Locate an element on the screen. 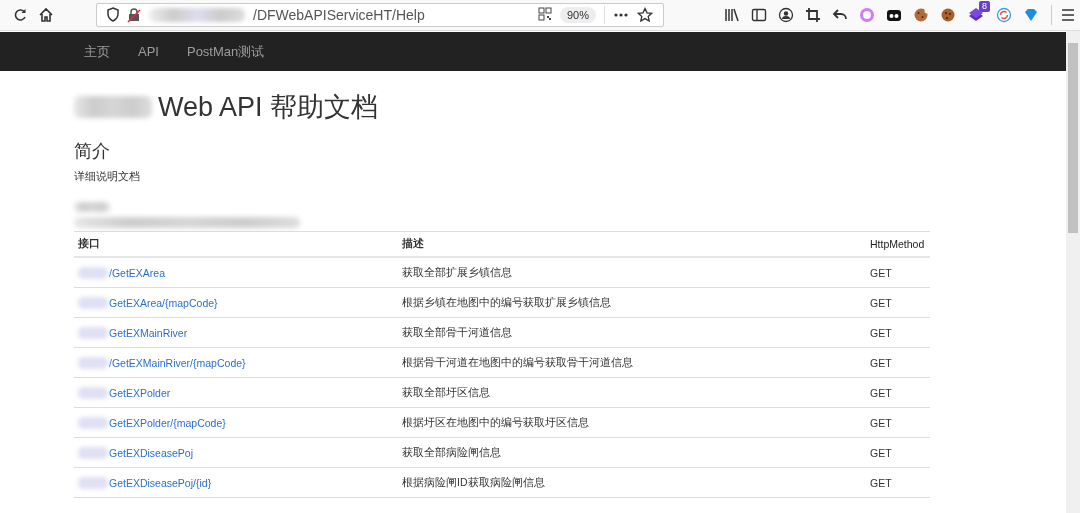 The image size is (1080, 513). insecure-lock-icon is located at coordinates (134, 15).